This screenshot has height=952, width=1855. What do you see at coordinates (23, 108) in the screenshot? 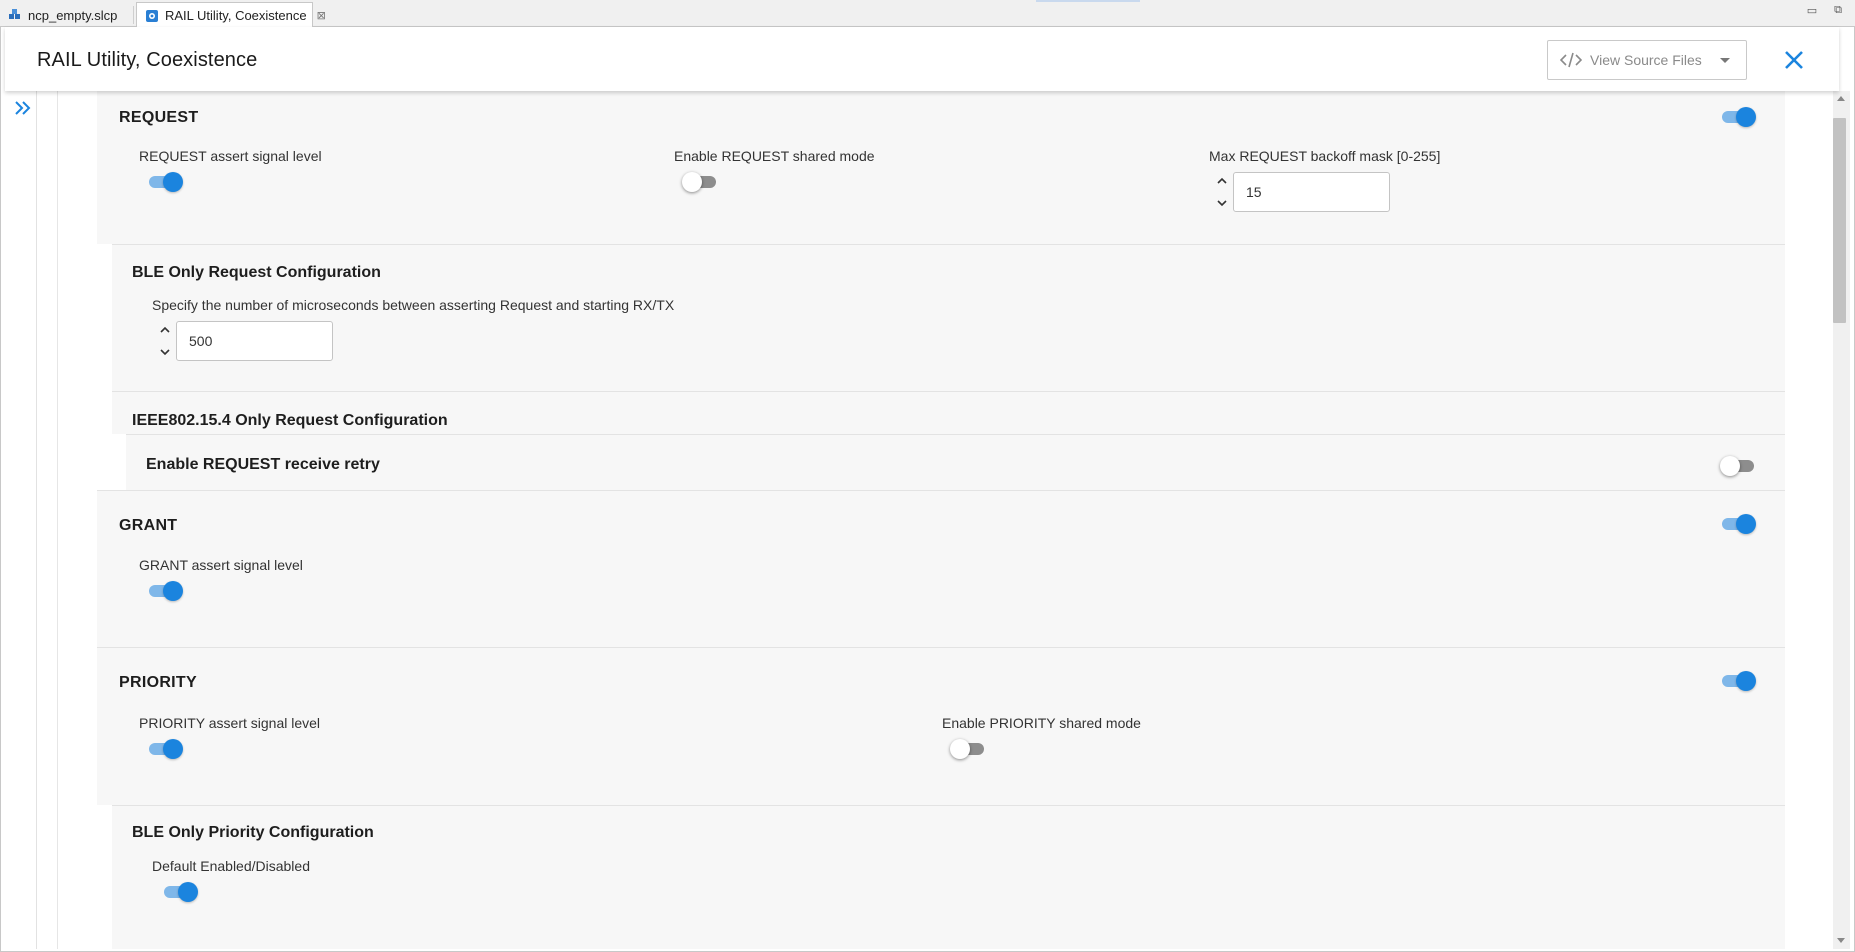
I see `expand-panel-icon` at bounding box center [23, 108].